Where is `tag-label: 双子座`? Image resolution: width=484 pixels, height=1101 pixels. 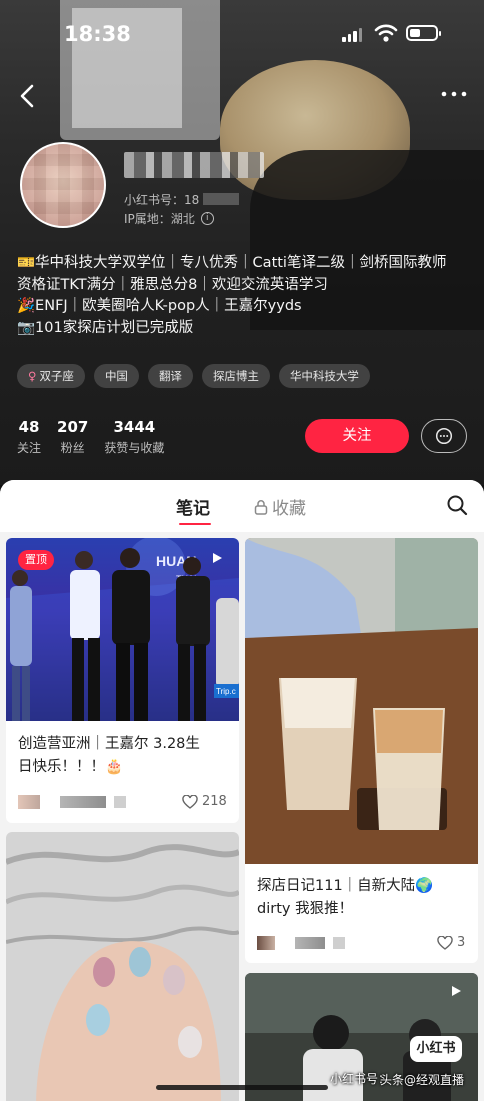 tag-label: 双子座 is located at coordinates (56, 376).